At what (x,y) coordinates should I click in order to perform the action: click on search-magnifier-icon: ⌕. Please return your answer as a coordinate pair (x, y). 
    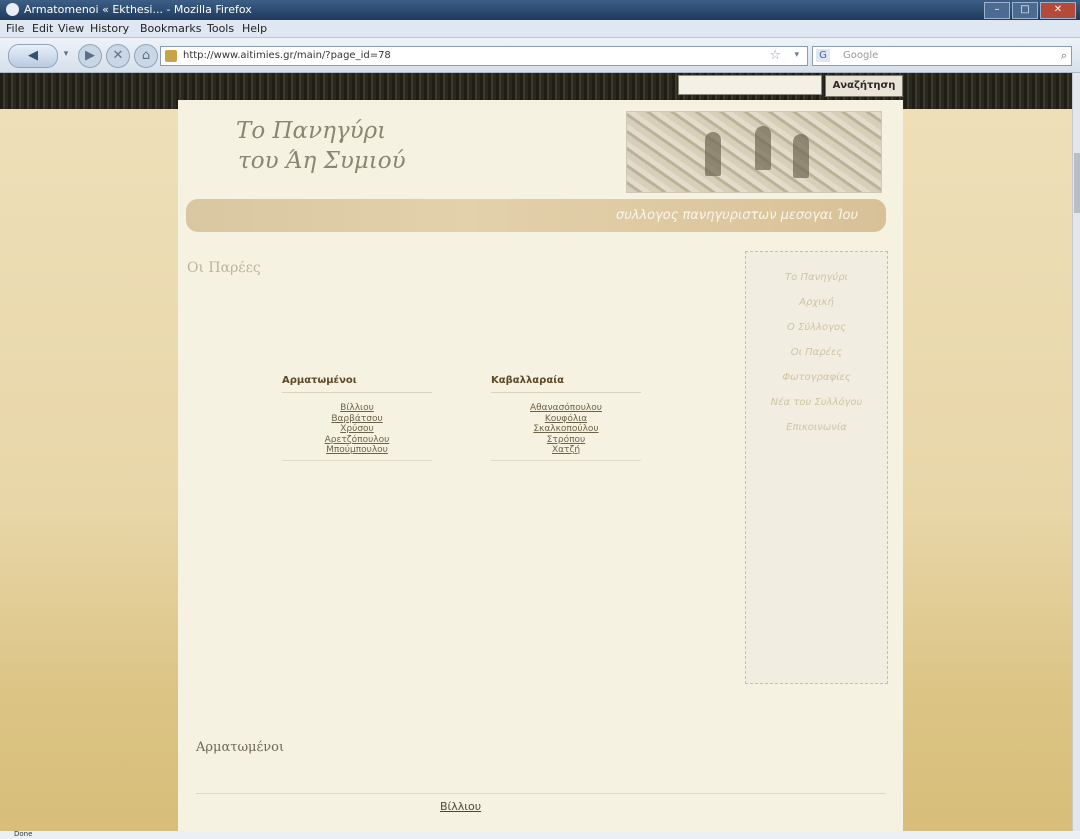
    Looking at the image, I should click on (1064, 56).